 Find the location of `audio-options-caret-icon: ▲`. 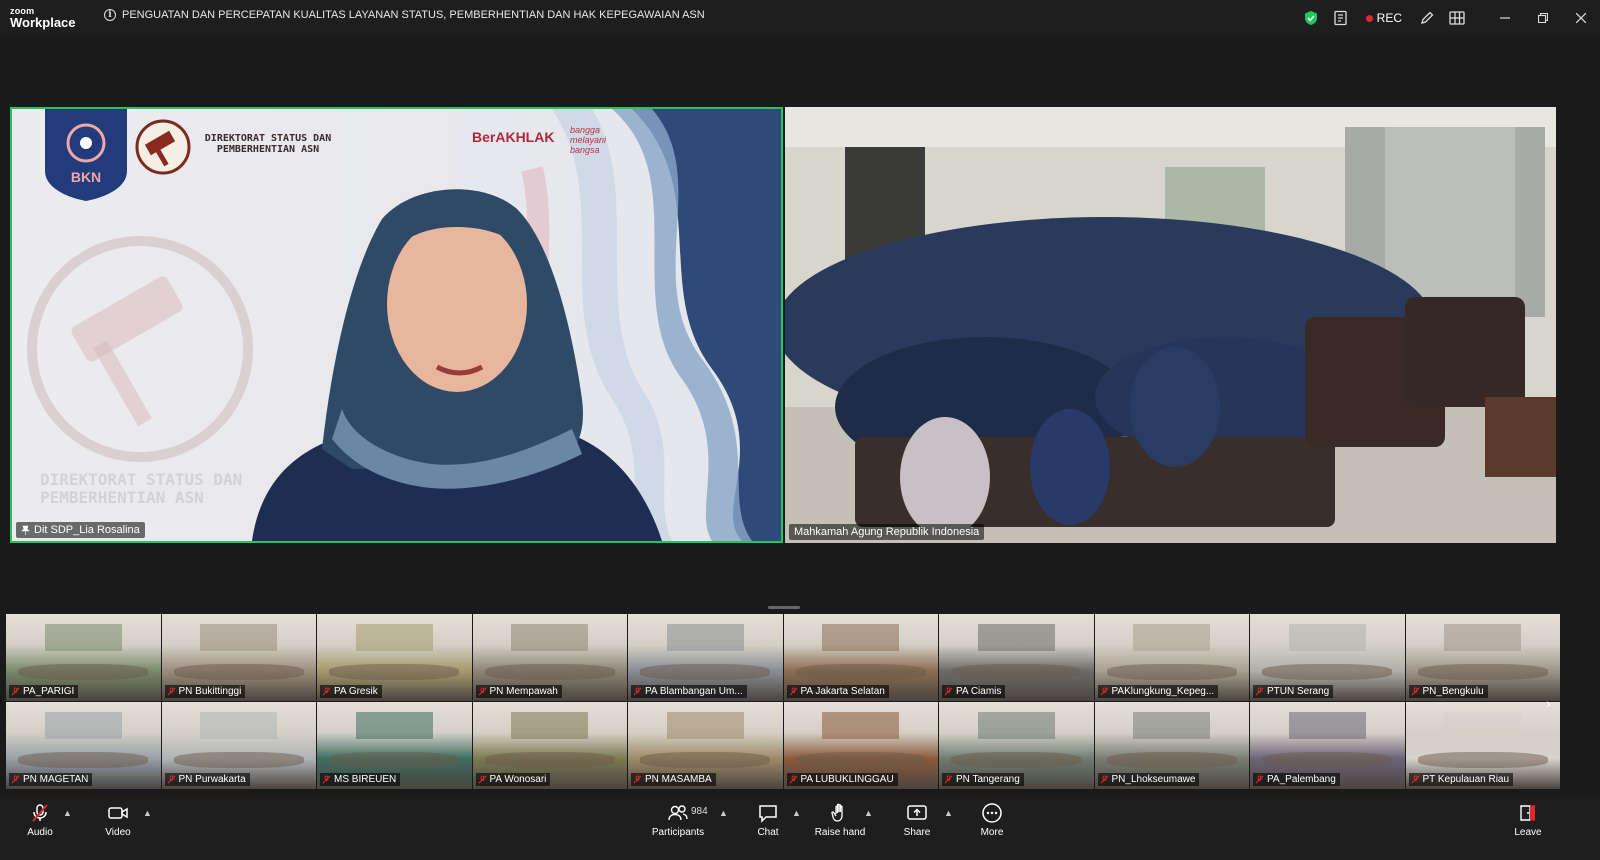

audio-options-caret-icon: ▲ is located at coordinates (67, 813).